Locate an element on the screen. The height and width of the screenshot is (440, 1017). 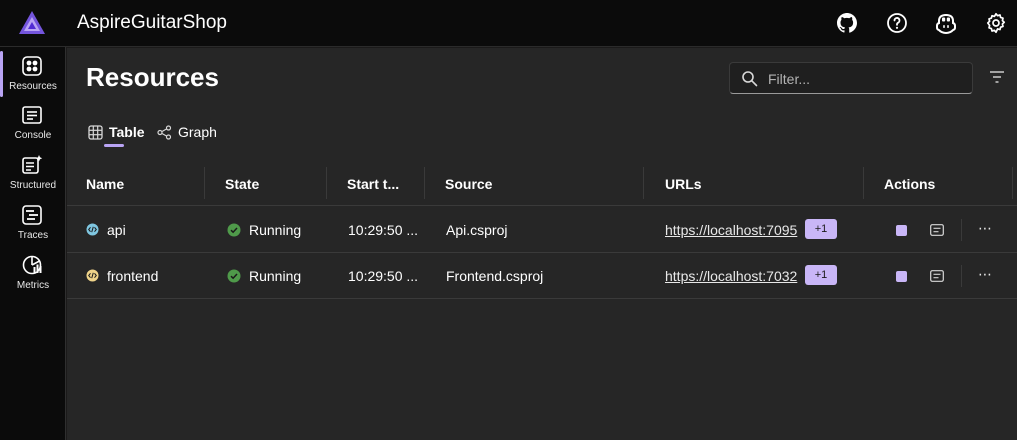
sidebar-item-label: Traces is located at coordinates (33, 235).